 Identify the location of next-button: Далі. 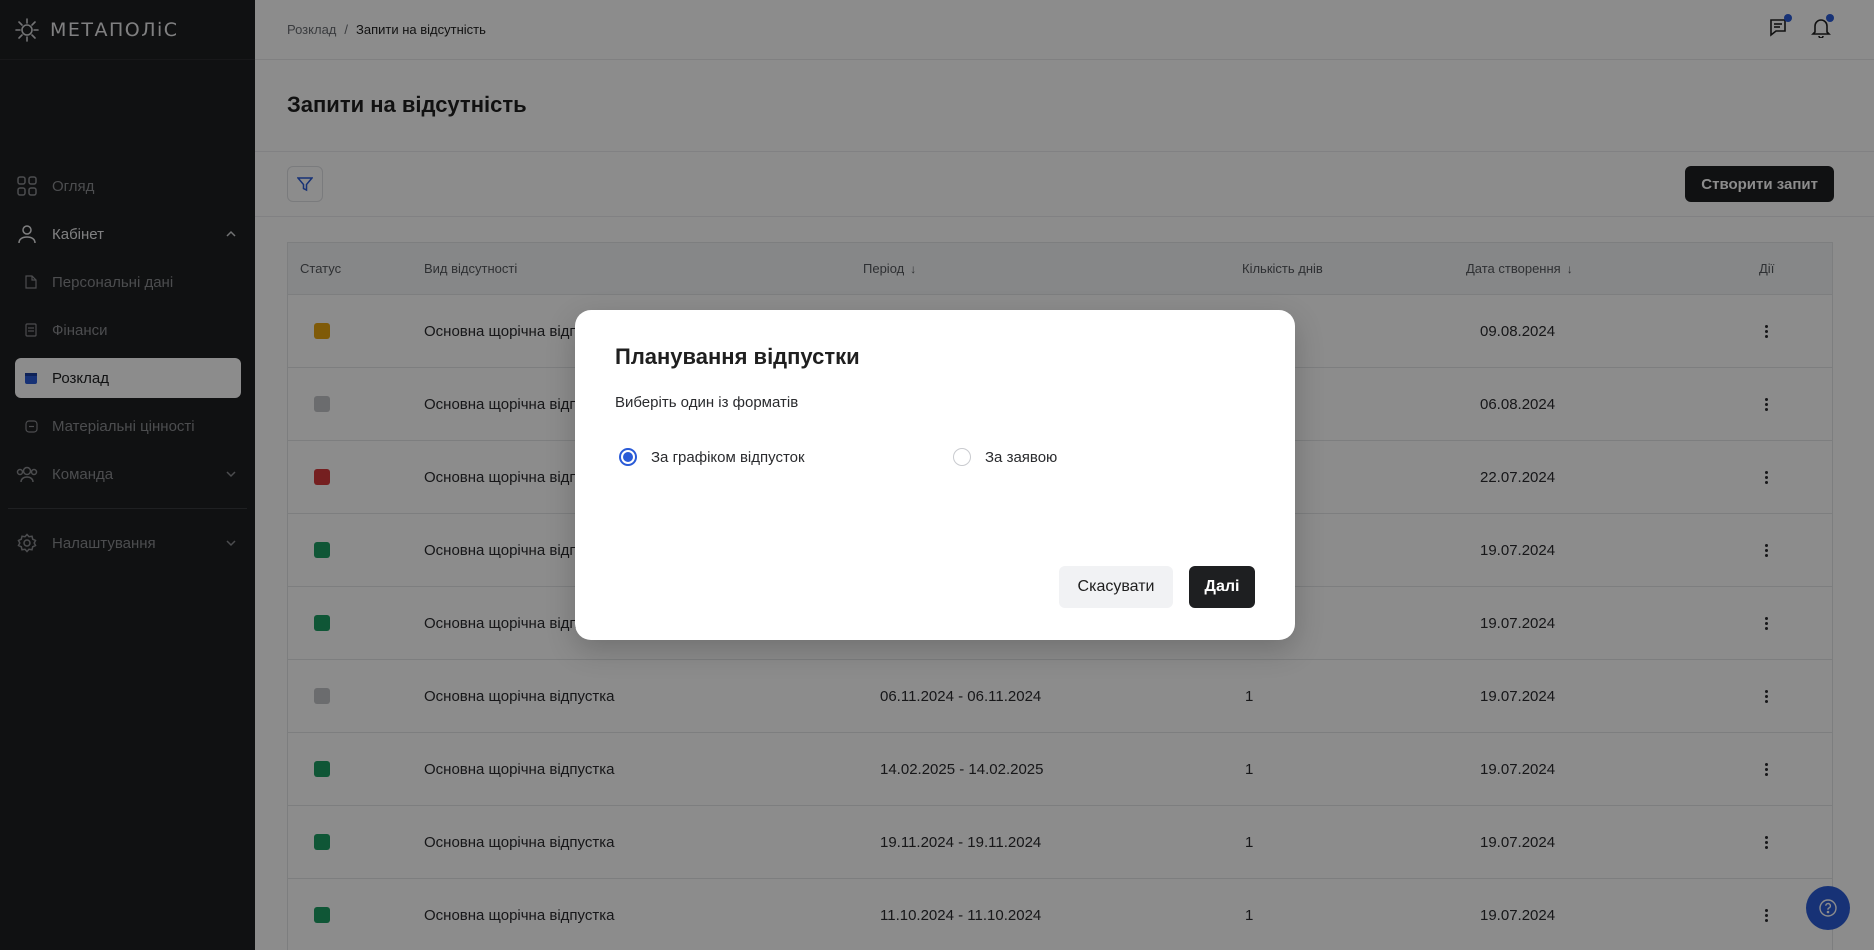
(1222, 587).